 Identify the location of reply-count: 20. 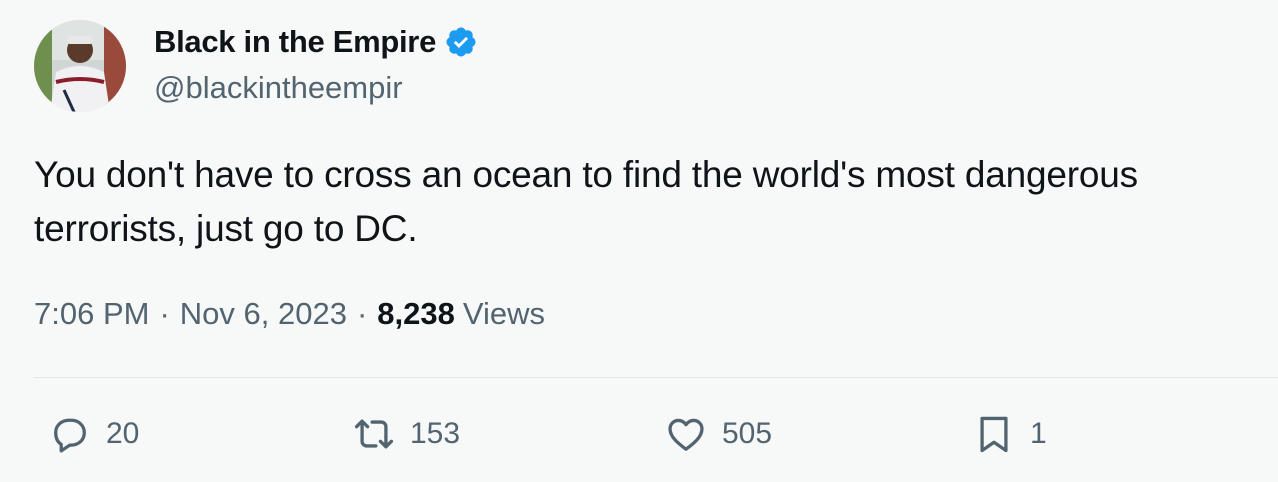
(123, 433).